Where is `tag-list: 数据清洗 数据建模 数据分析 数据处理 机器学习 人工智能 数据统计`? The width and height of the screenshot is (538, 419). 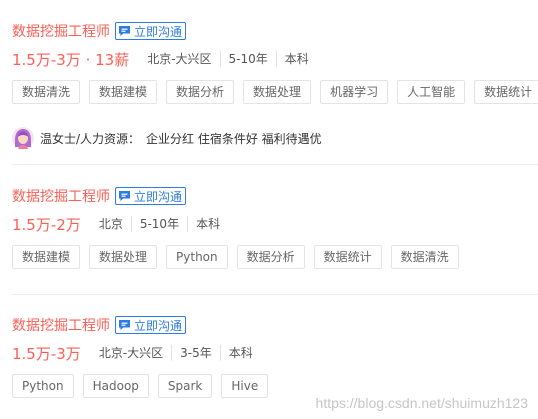 tag-list: 数据清洗 数据建模 数据分析 数据处理 机器学习 人工智能 数据统计 is located at coordinates (275, 92).